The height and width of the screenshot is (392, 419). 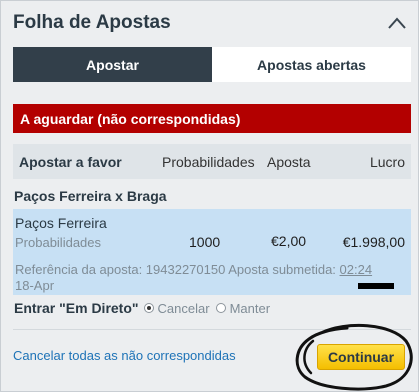 What do you see at coordinates (92, 22) in the screenshot?
I see `bet-slip-title: Folha de Apostas` at bounding box center [92, 22].